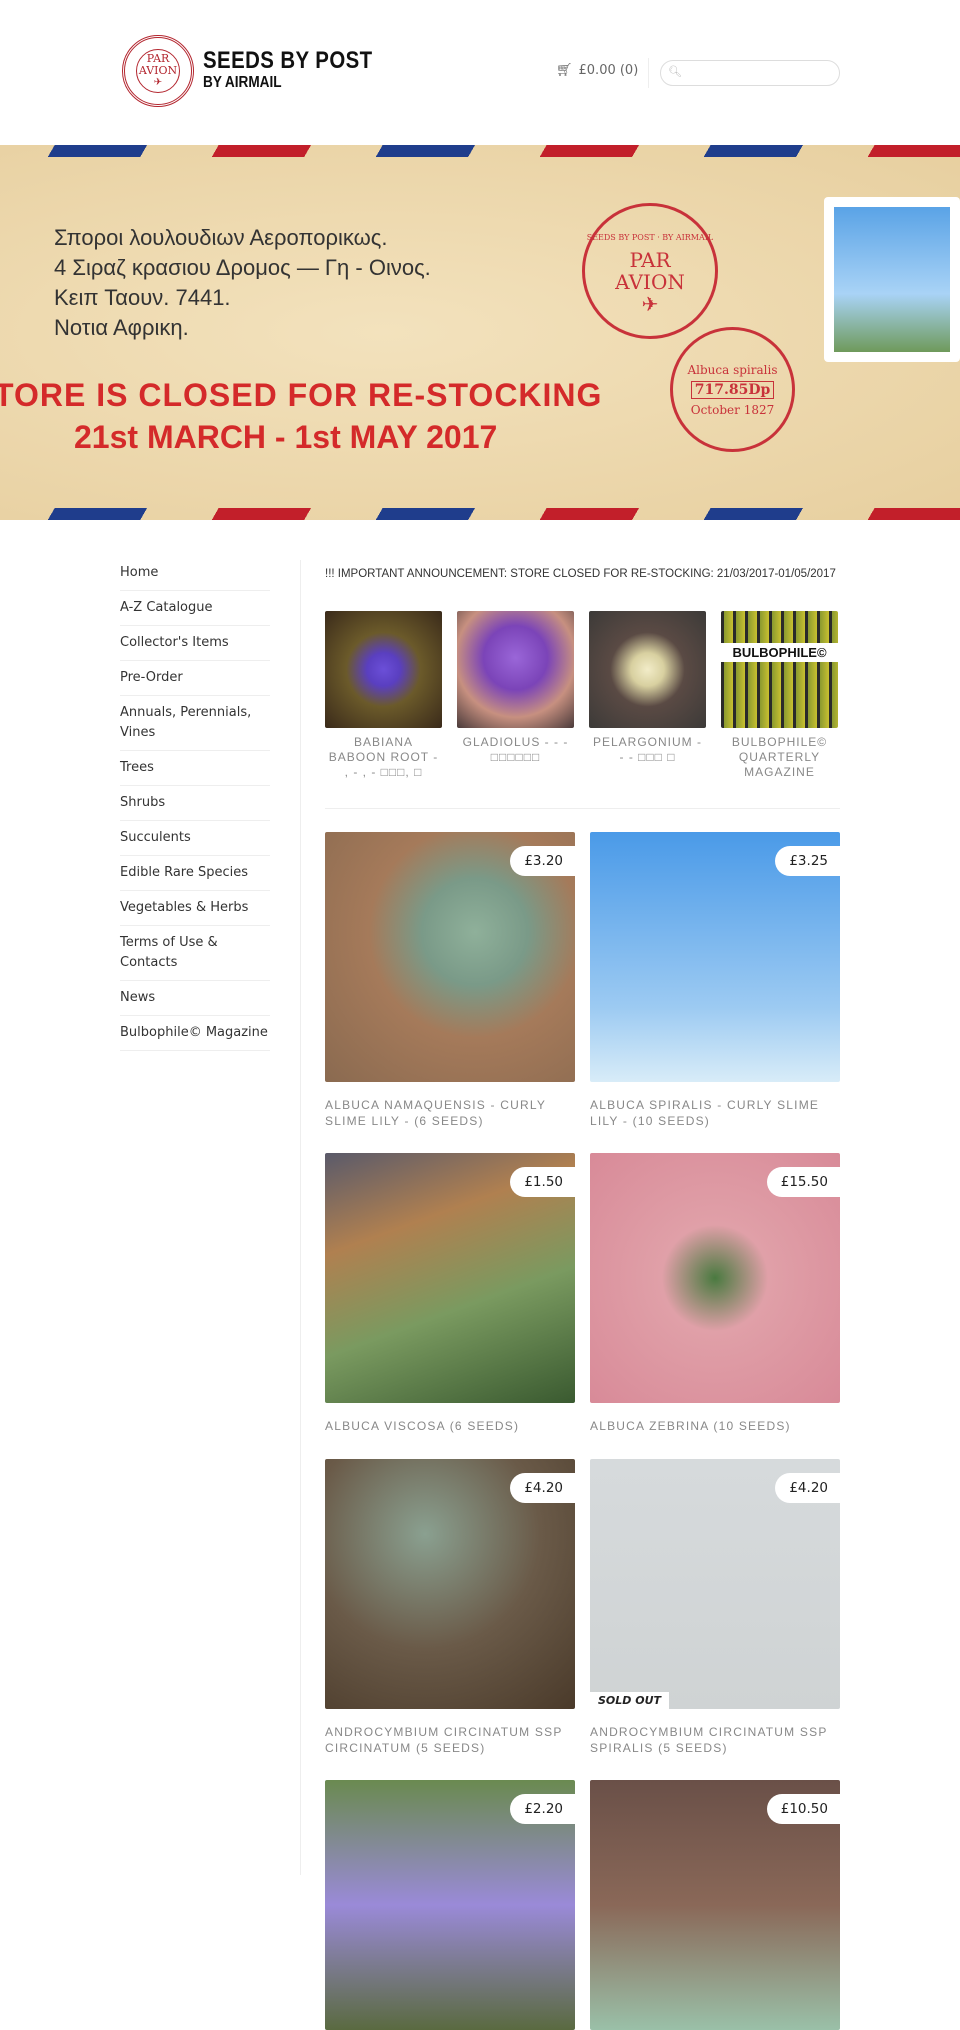 This screenshot has width=960, height=2030. What do you see at coordinates (195, 608) in the screenshot?
I see `sidebar-item-a-z-catalogue: A-Z Catalogue` at bounding box center [195, 608].